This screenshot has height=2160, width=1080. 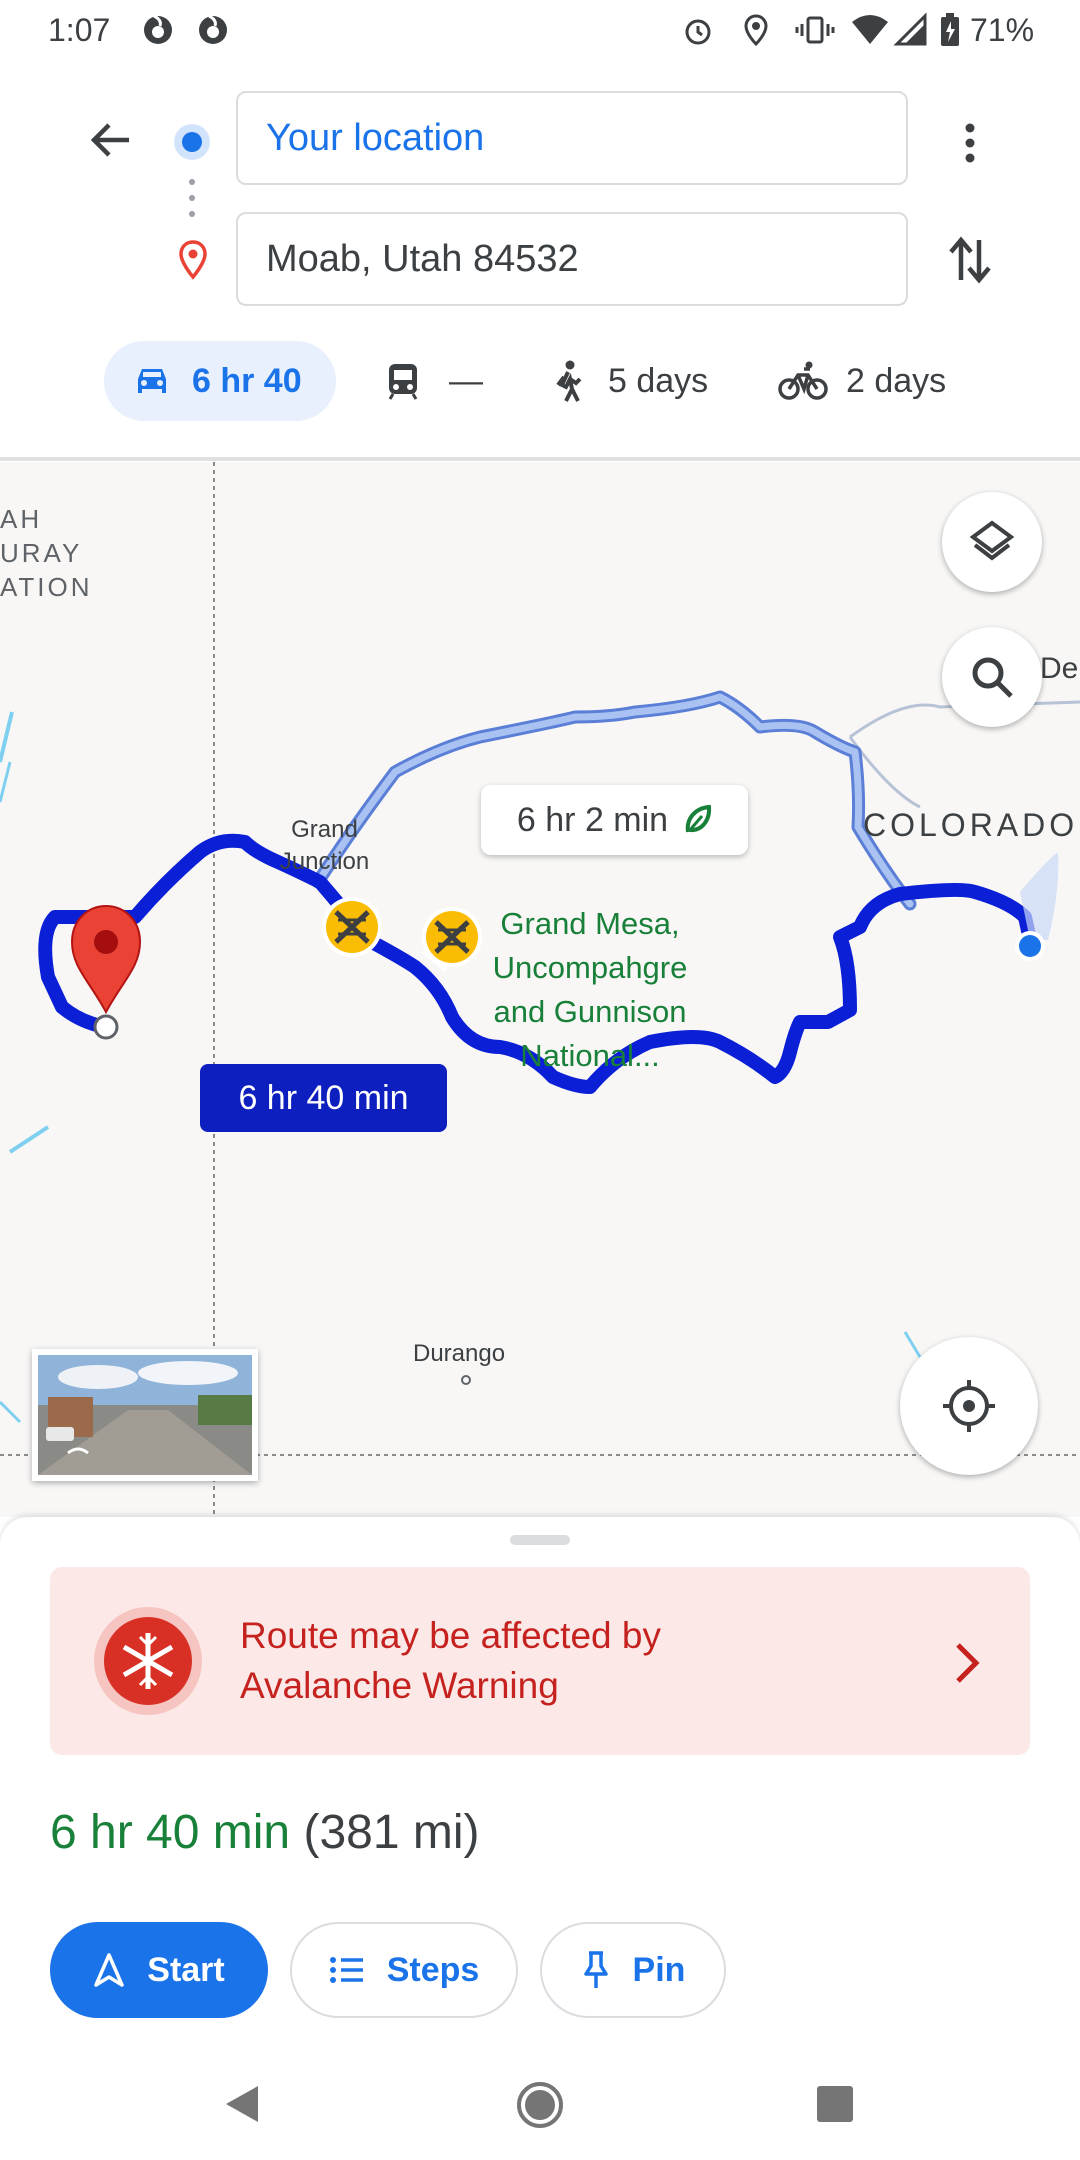 What do you see at coordinates (352, 927) in the screenshot?
I see `railroad-crossing-icon` at bounding box center [352, 927].